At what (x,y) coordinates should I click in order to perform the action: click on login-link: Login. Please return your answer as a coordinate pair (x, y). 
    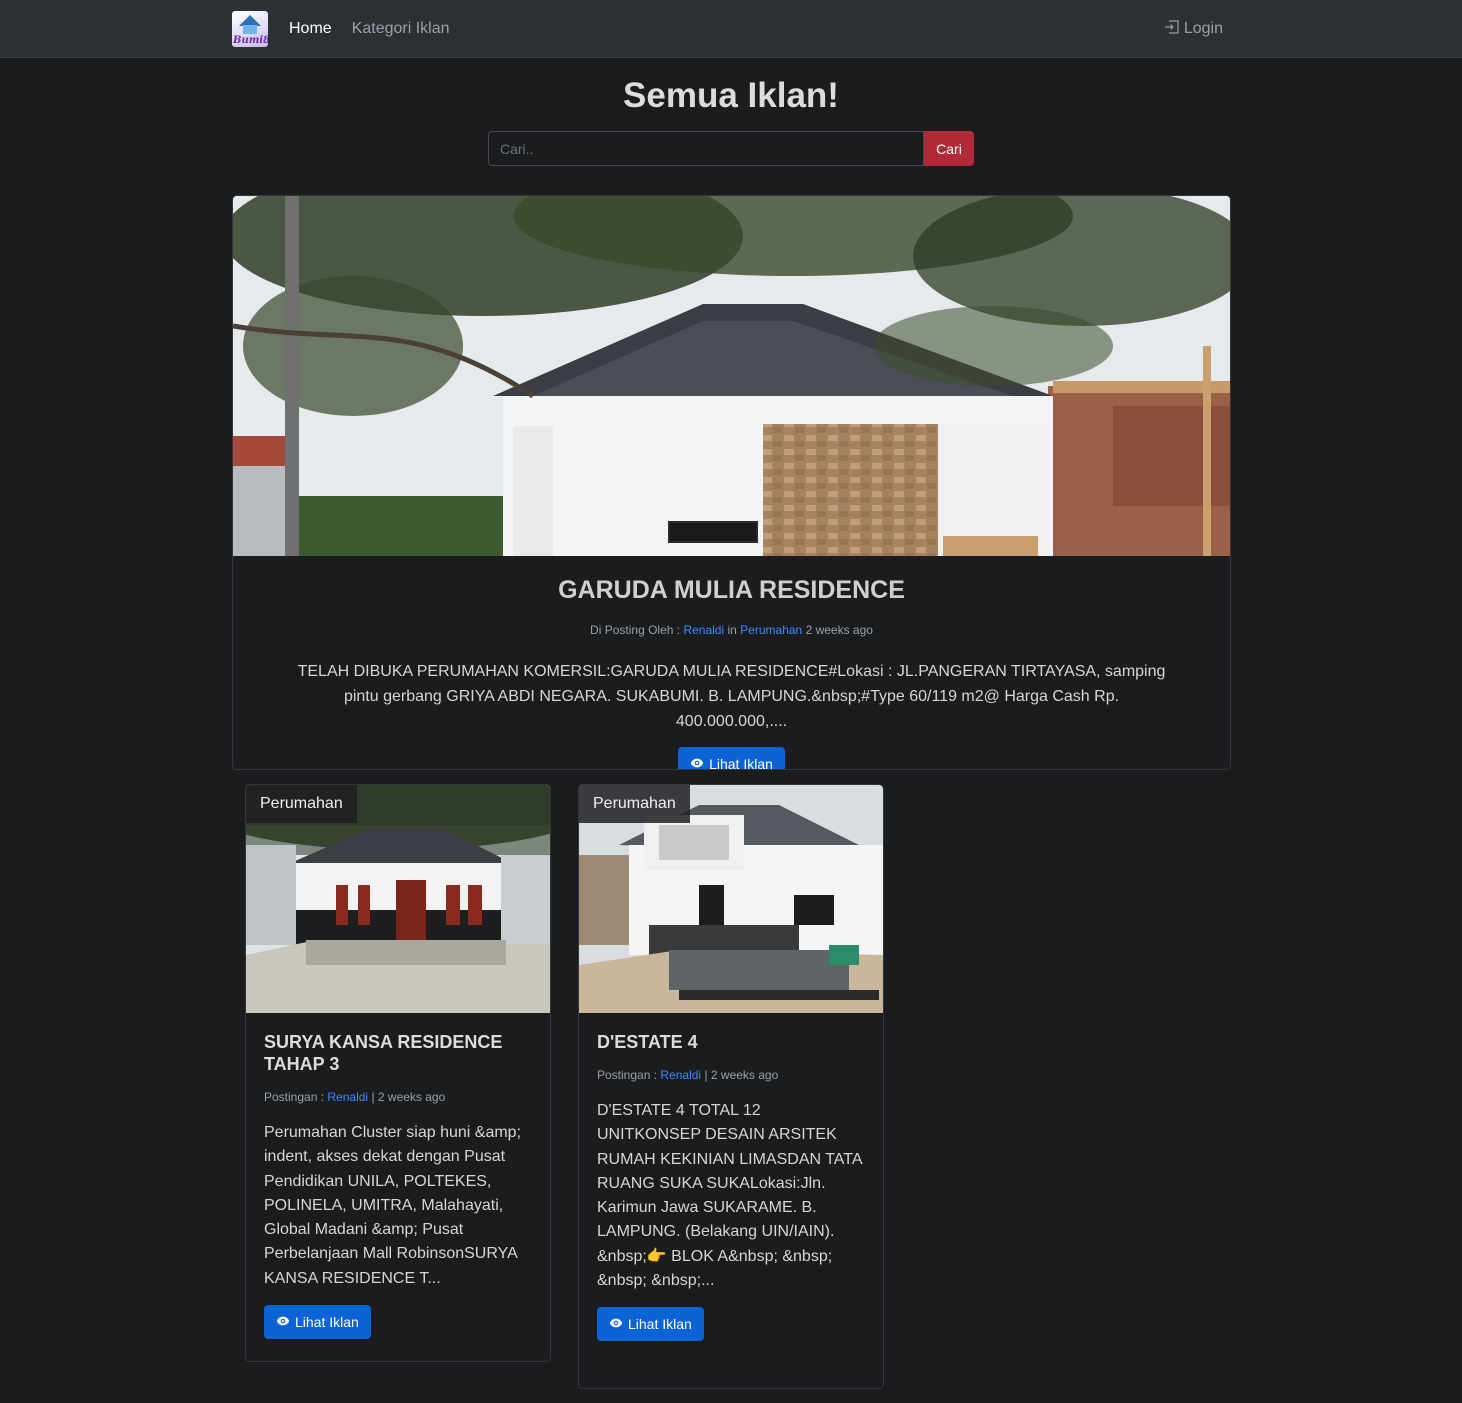
    Looking at the image, I should click on (1193, 29).